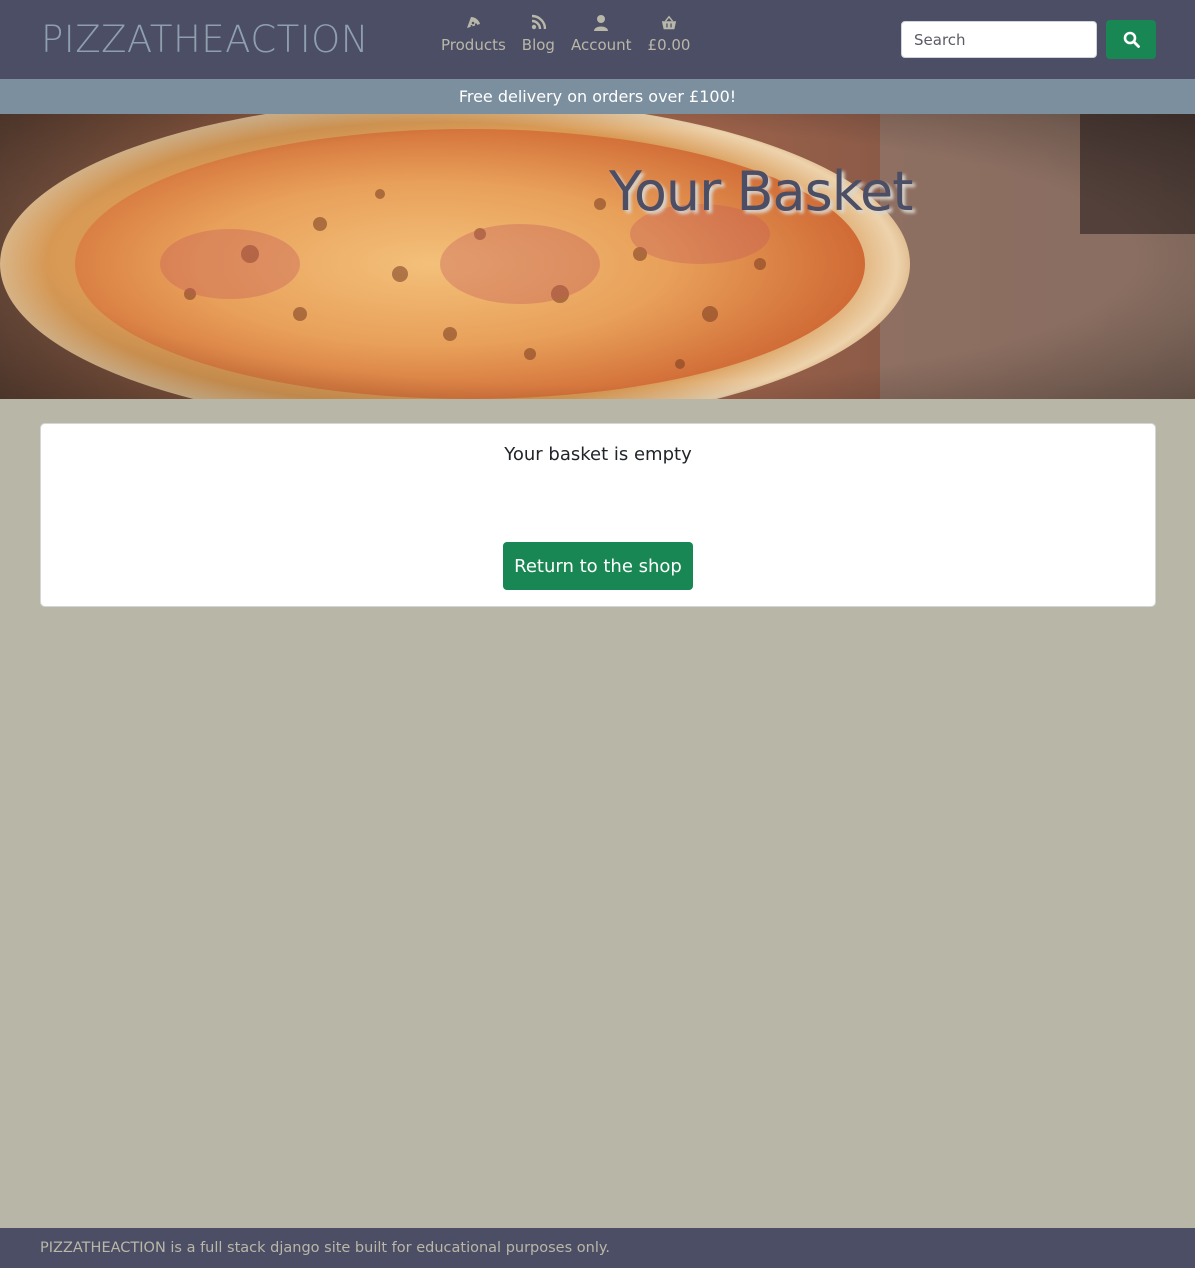 This screenshot has height=1268, width=1195. I want to click on search-icon, so click(1131, 39).